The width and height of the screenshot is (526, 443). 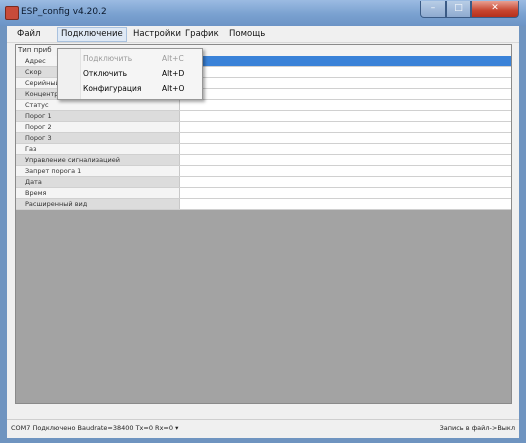 I want to click on row-label: Время, so click(x=98, y=193).